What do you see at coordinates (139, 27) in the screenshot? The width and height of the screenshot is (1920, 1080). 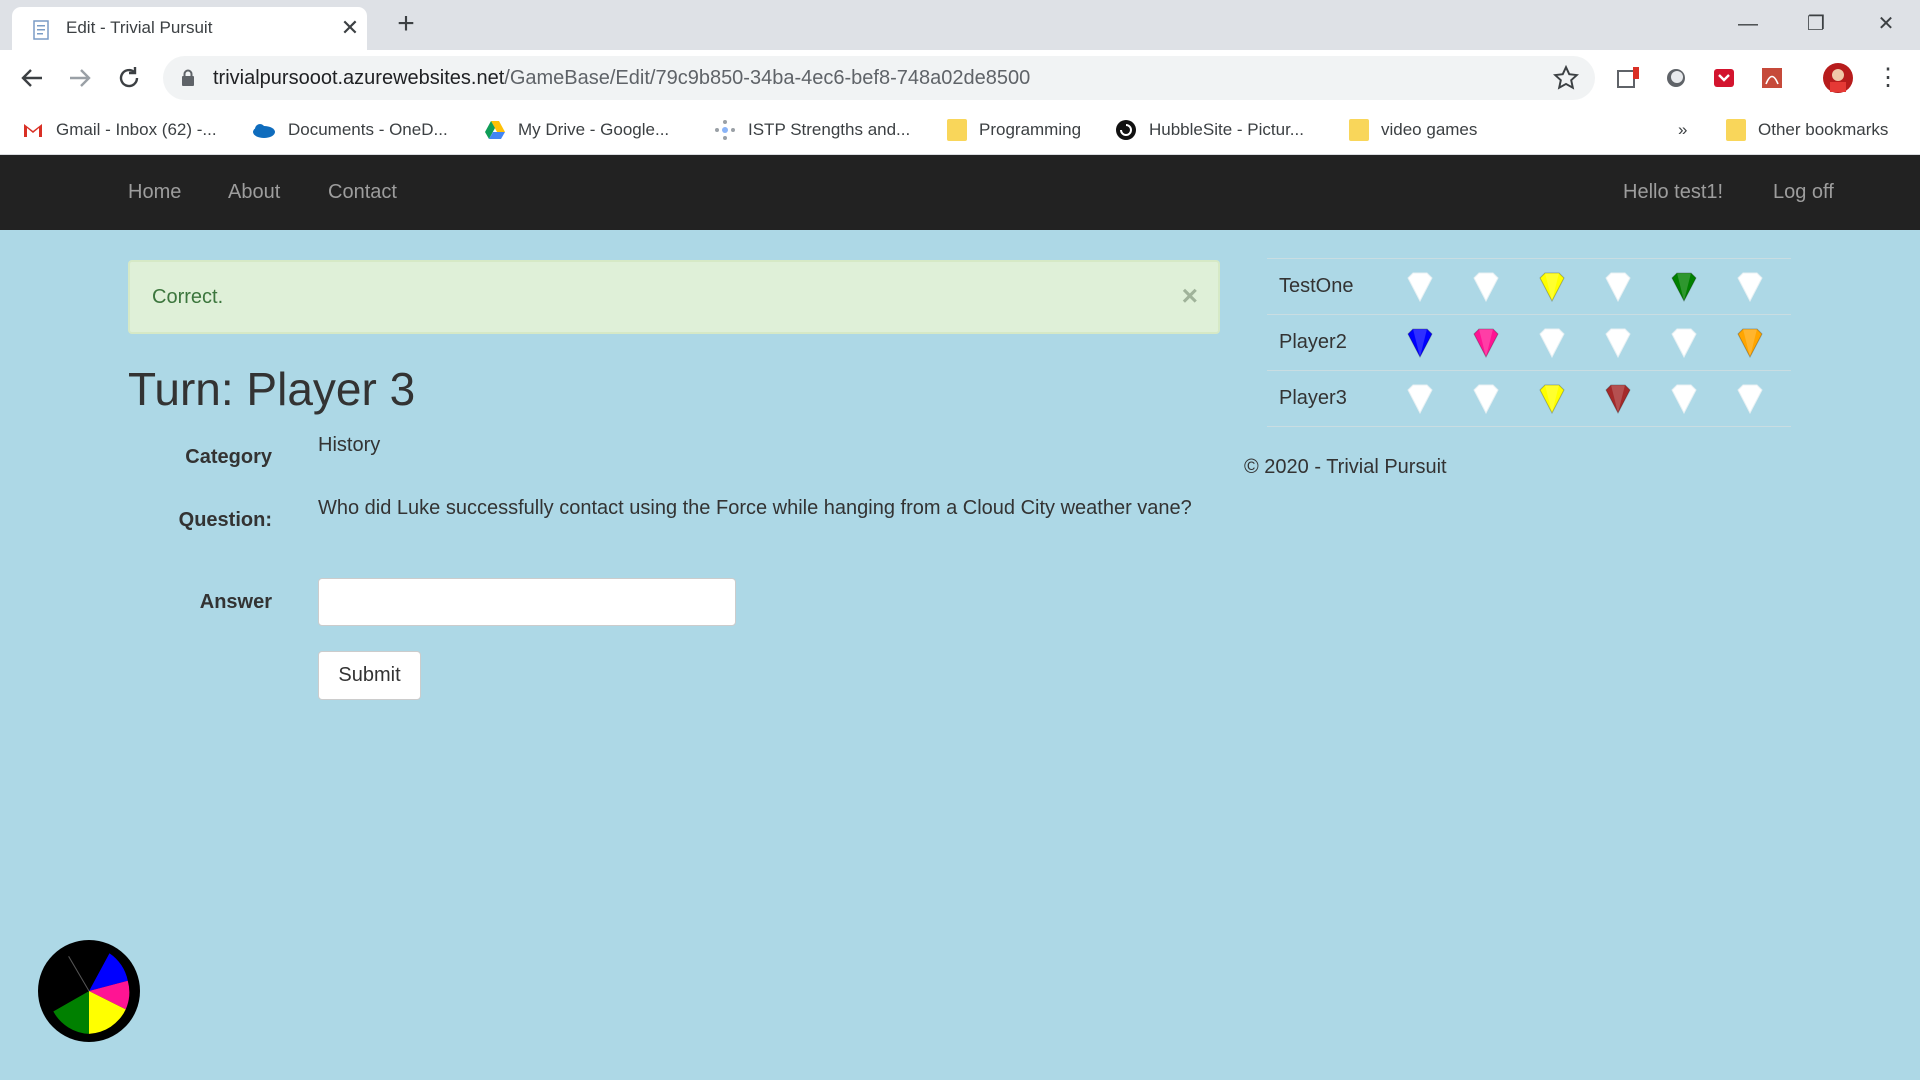 I see `tab-title: Edit - Trivial Pursuit` at bounding box center [139, 27].